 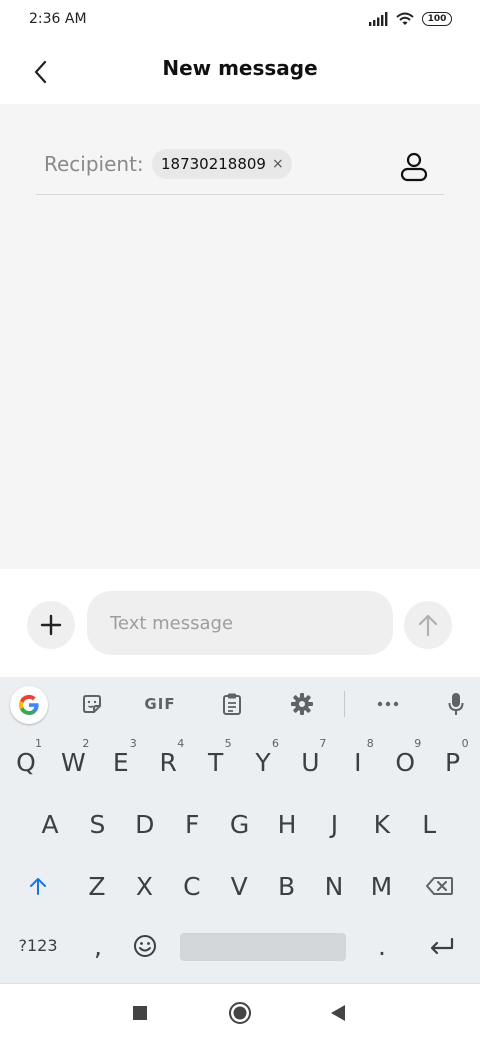 What do you see at coordinates (121, 762) in the screenshot?
I see `key-e: E3` at bounding box center [121, 762].